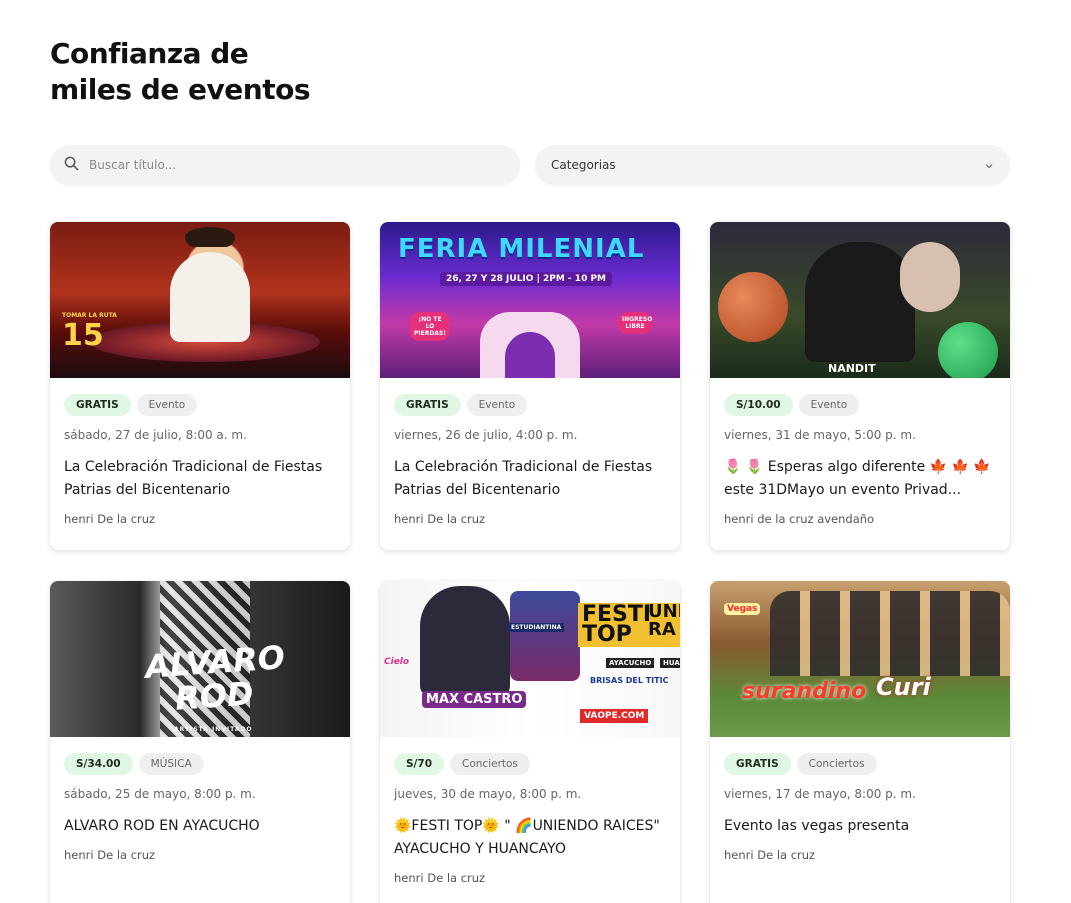 This screenshot has width=1071, height=903. I want to click on event-image: TOMAR LA RUTA 15, so click(200, 300).